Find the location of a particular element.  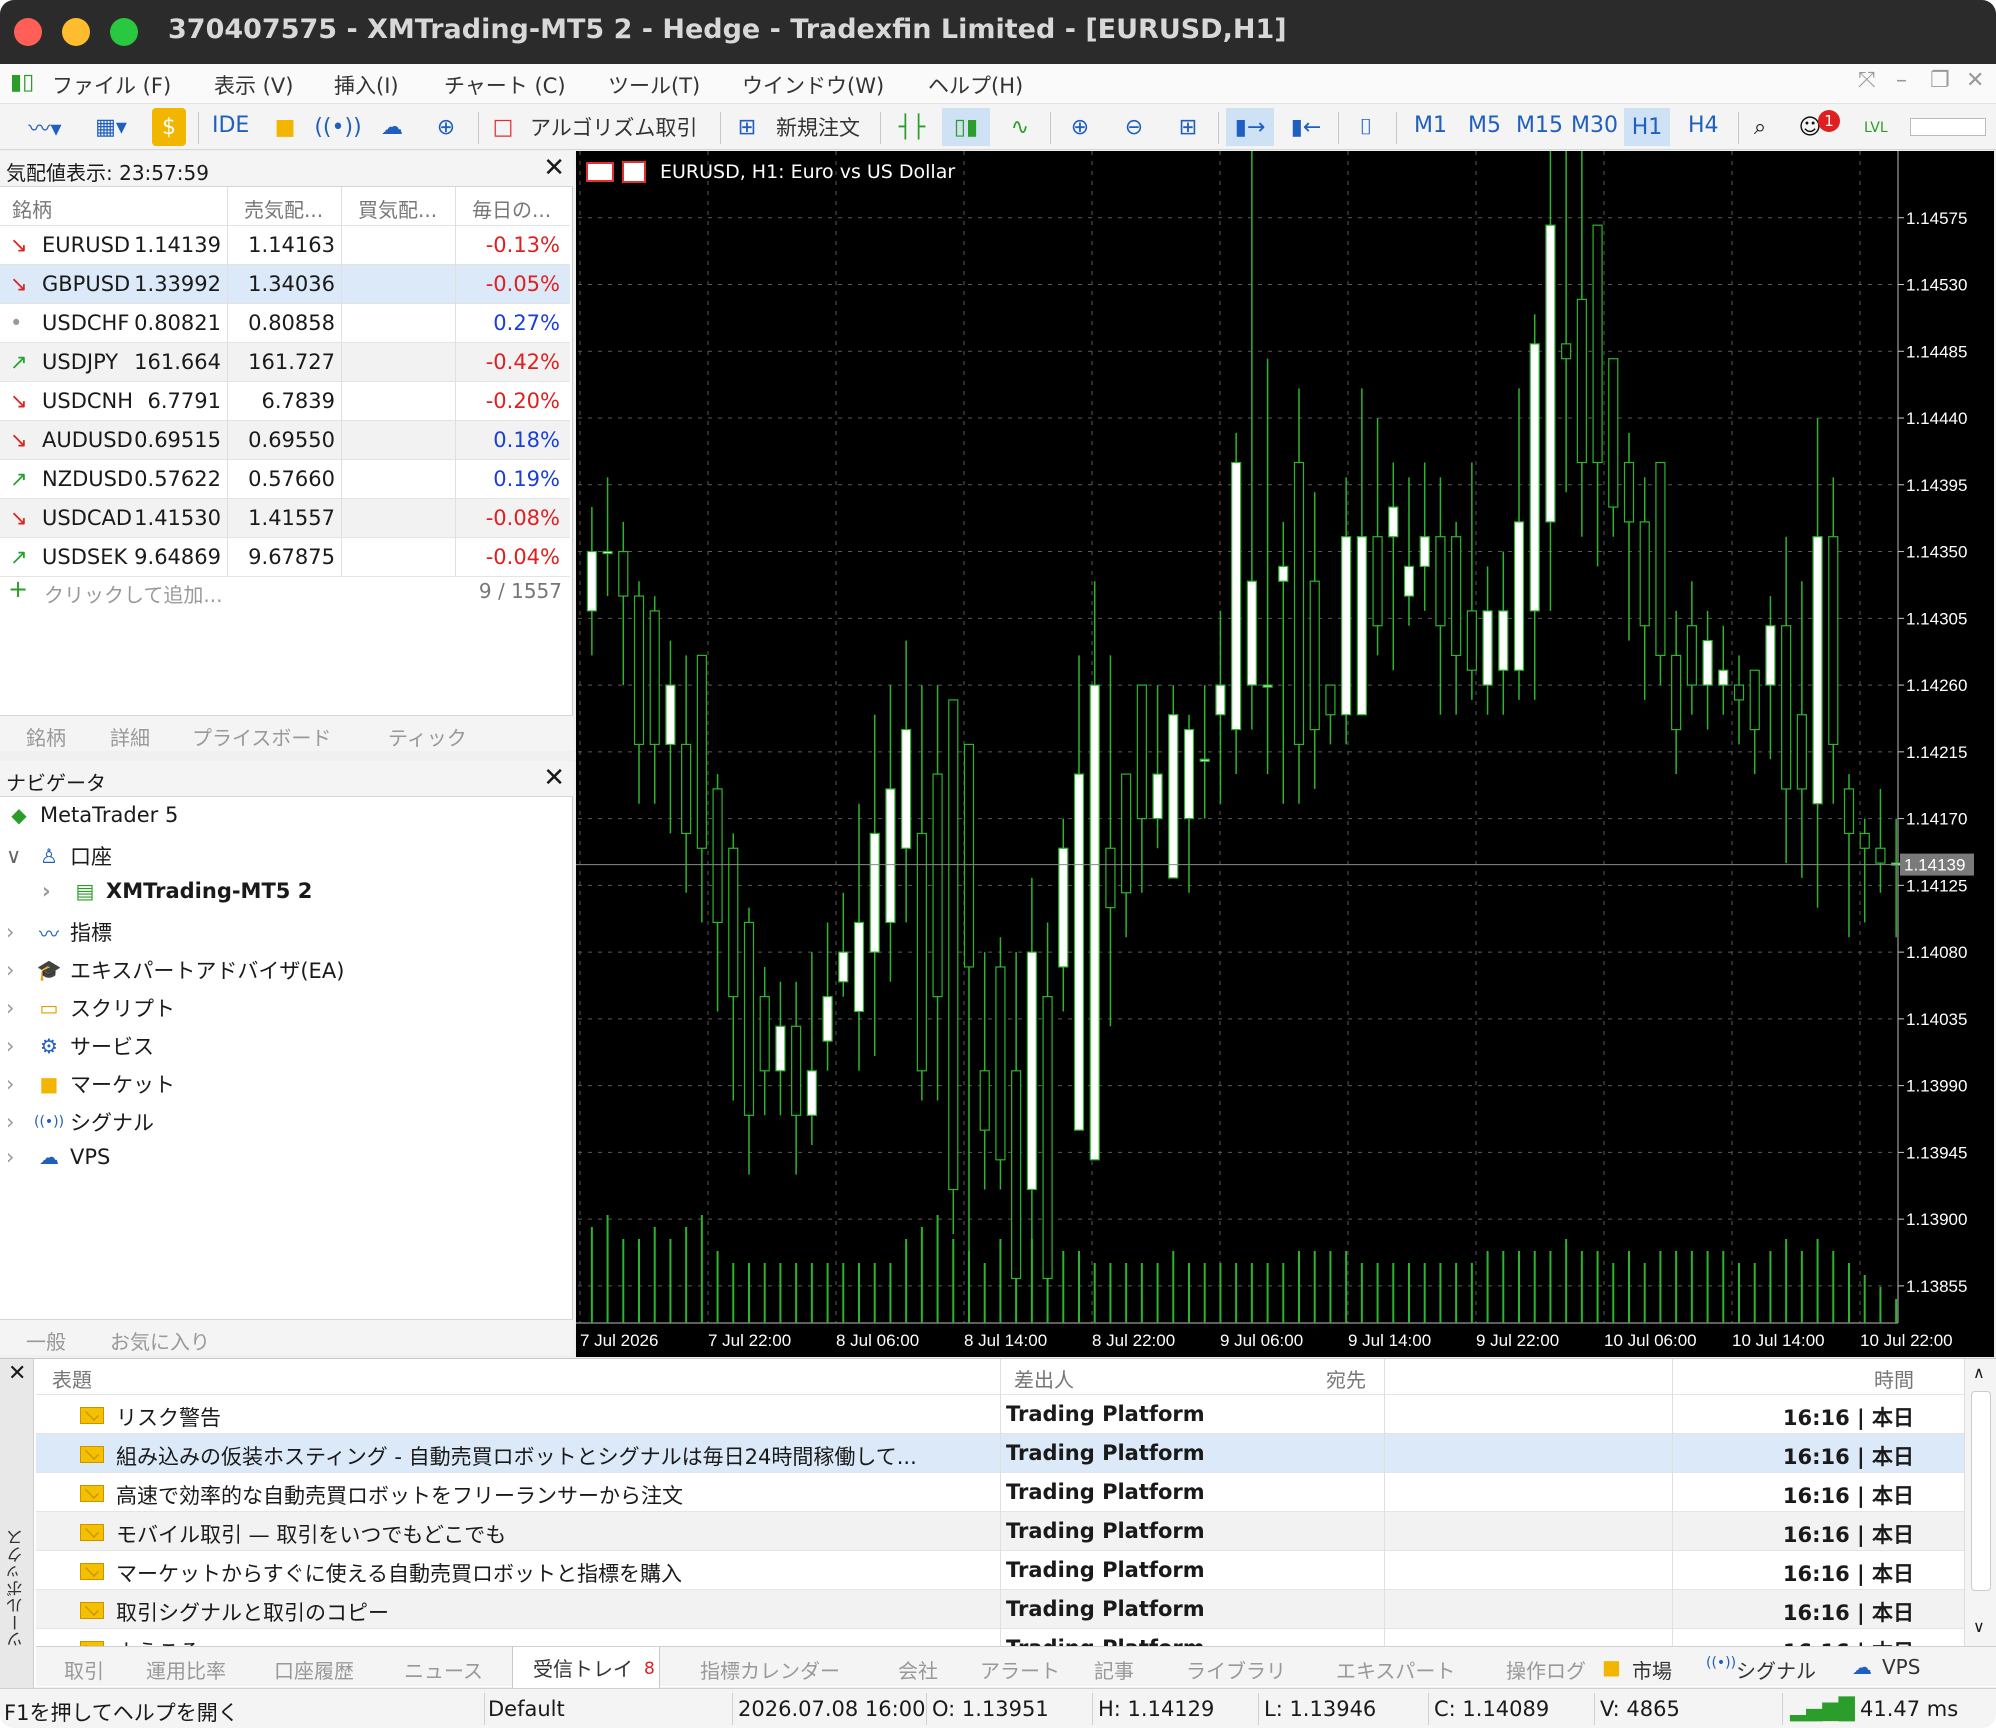

minimize-window-button is located at coordinates (76, 32).